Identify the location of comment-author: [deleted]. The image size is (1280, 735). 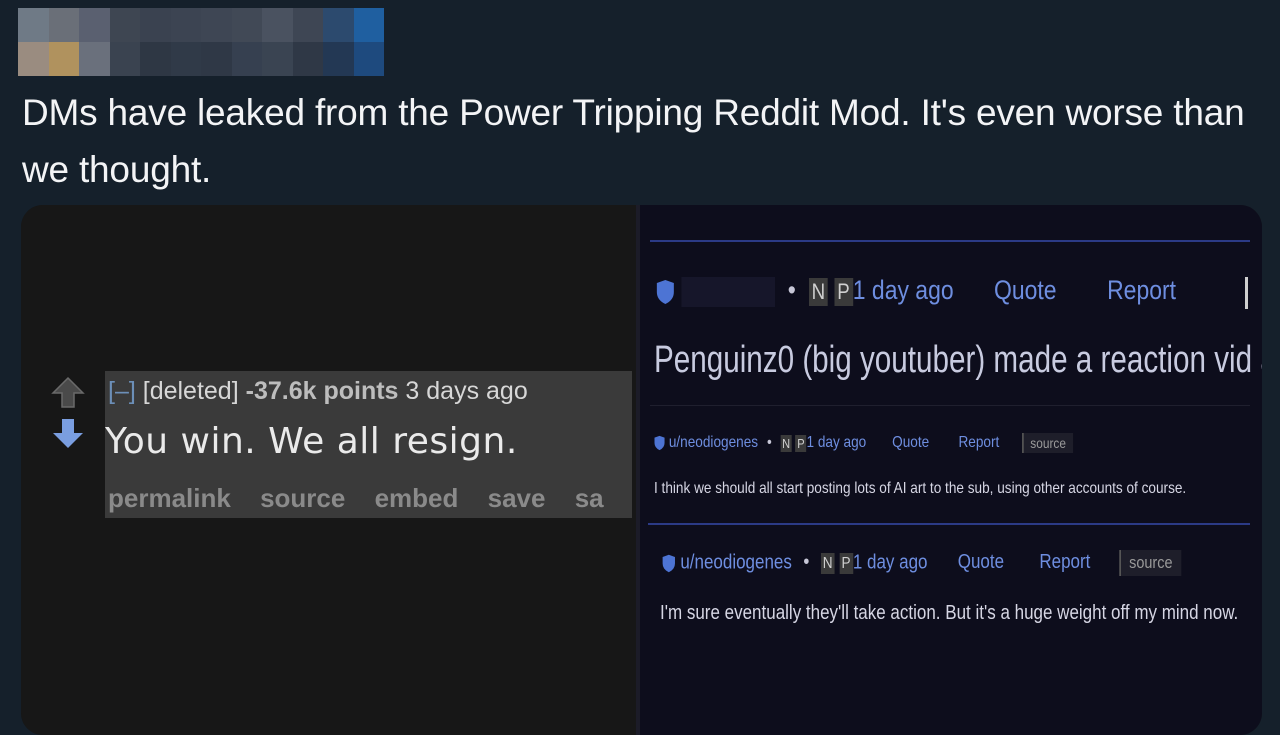
(191, 391).